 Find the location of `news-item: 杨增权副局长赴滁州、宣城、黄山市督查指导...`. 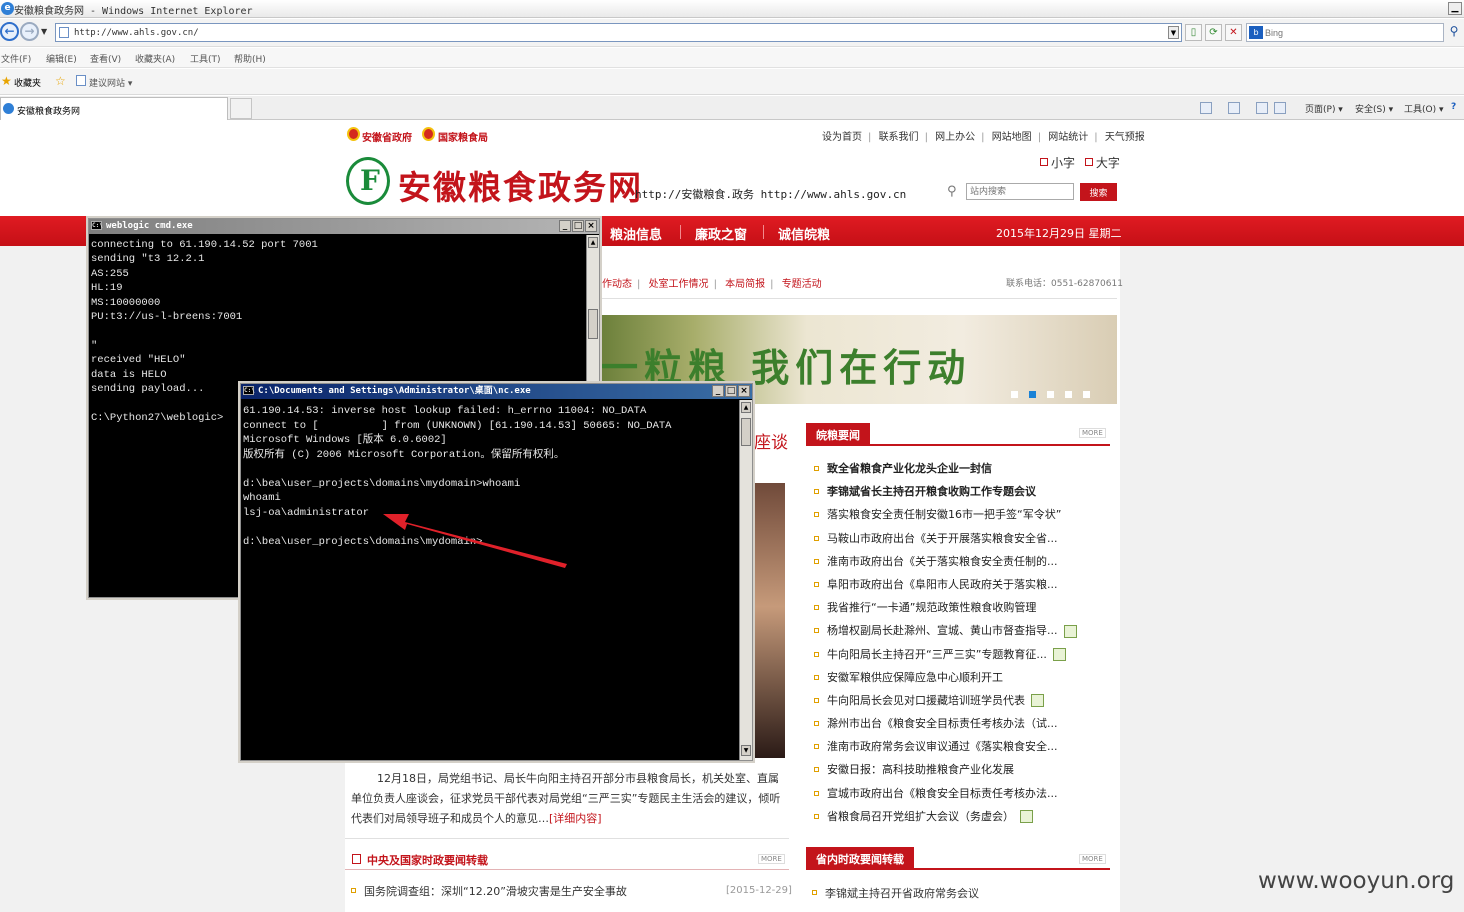

news-item: 杨增权副局长赴滁州、宣城、黄山市督查指导... is located at coordinates (962, 630).